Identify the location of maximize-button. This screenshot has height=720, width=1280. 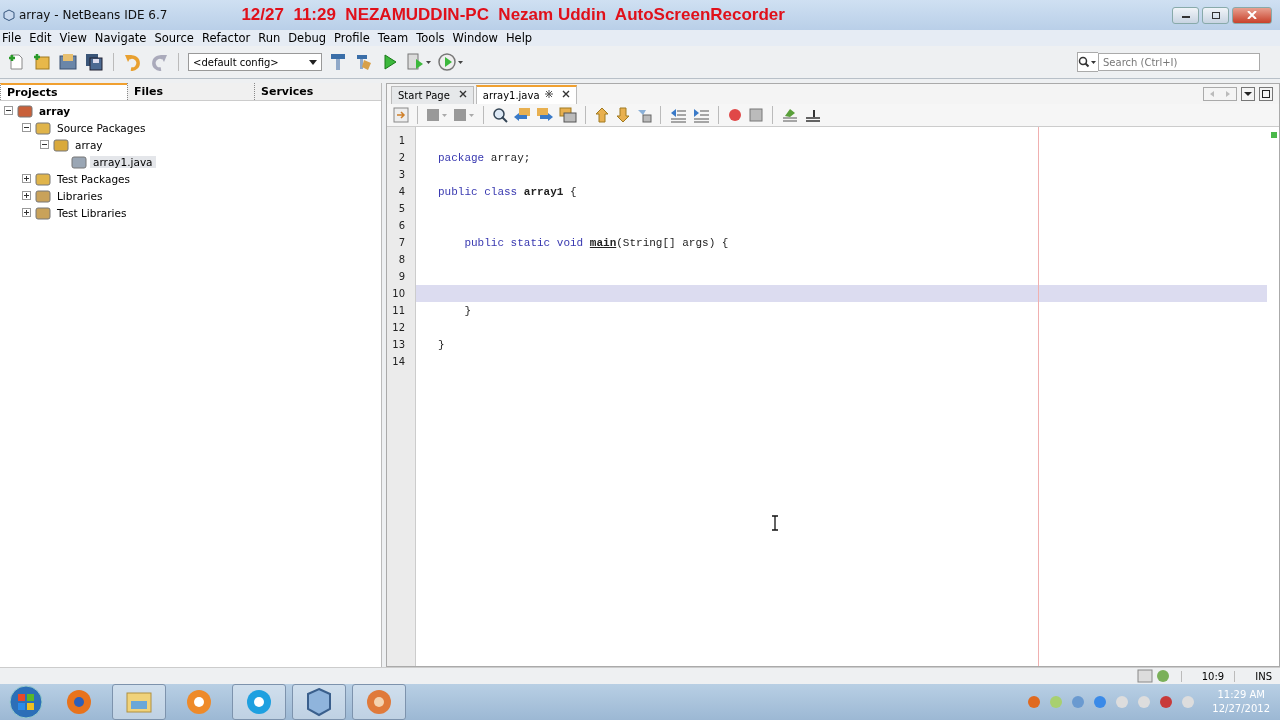
(1215, 15).